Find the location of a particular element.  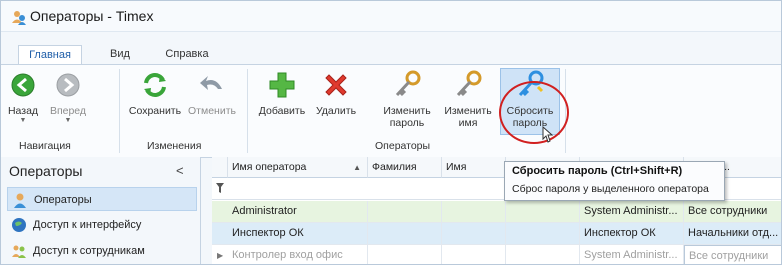

forward-dropdown-caret: ▼ is located at coordinates (68, 121).